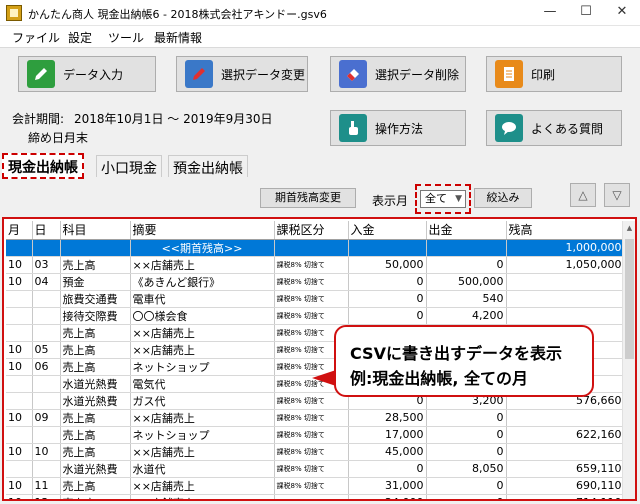  I want to click on cell-description: 〇〇様会食, so click(202, 316).